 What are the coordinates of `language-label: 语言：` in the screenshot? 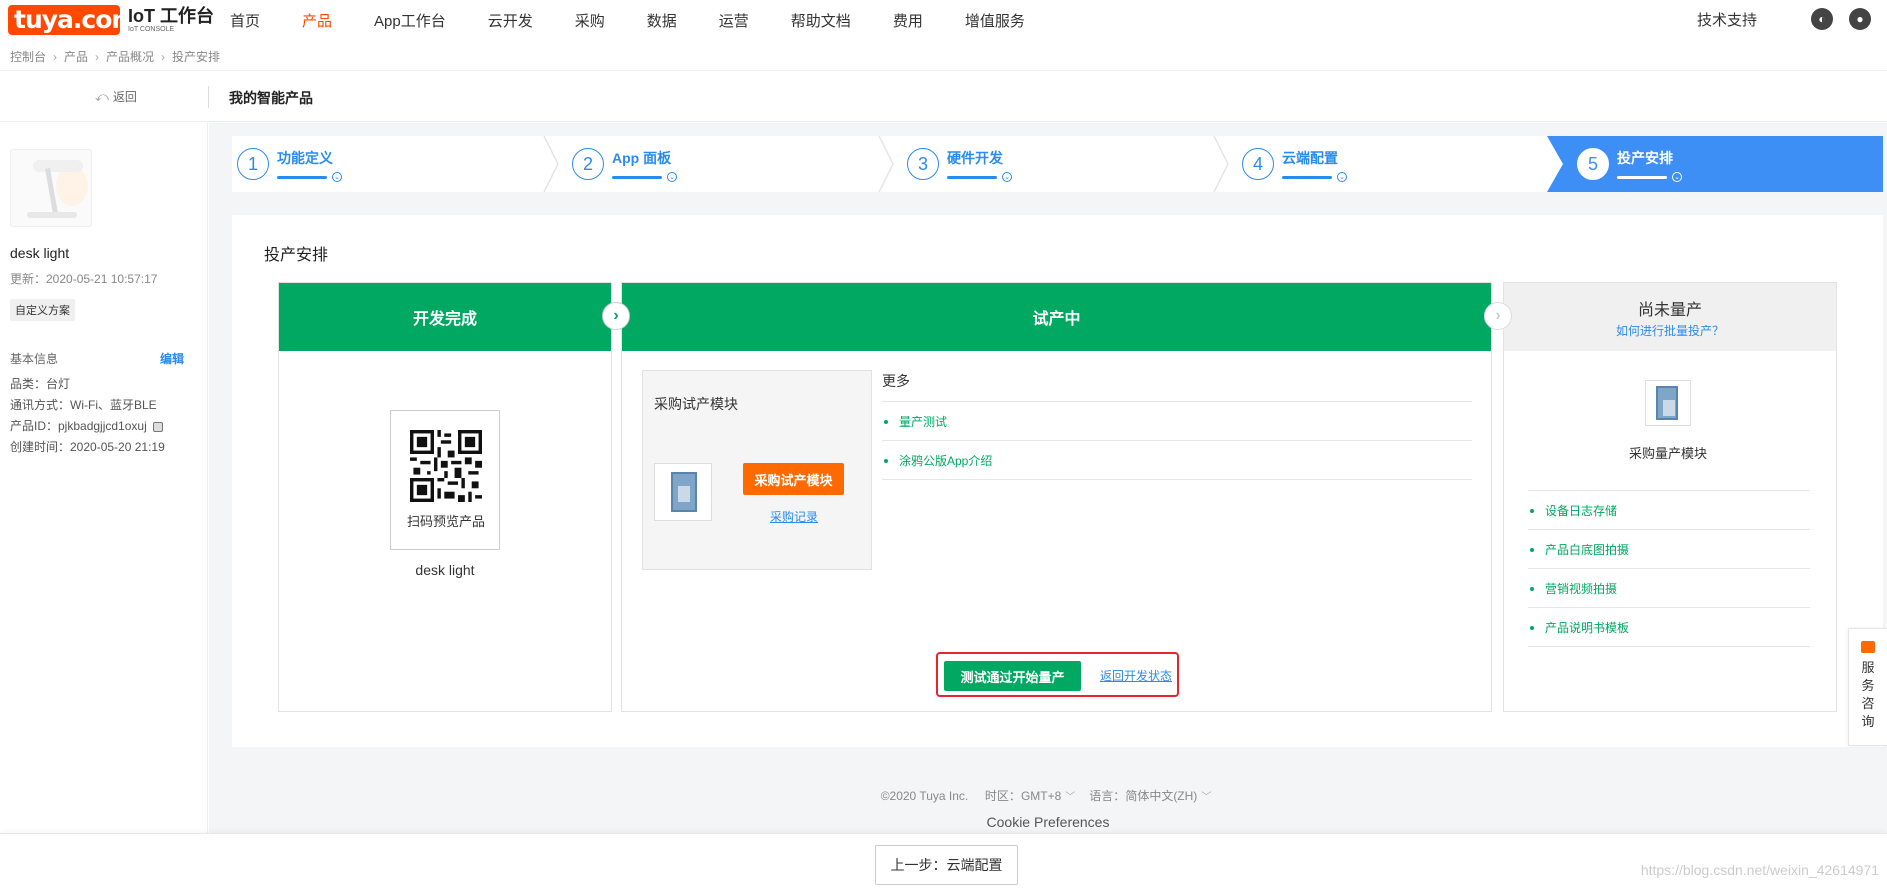 It's located at (1107, 796).